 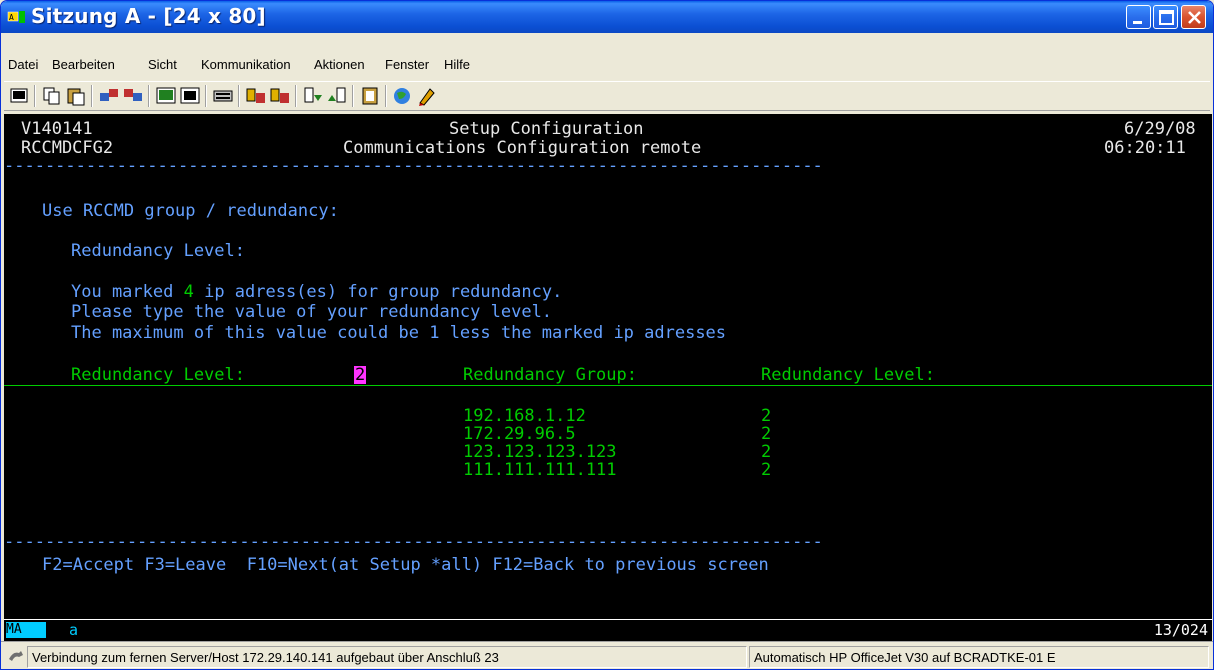 What do you see at coordinates (370, 96) in the screenshot?
I see `clipboard-icon` at bounding box center [370, 96].